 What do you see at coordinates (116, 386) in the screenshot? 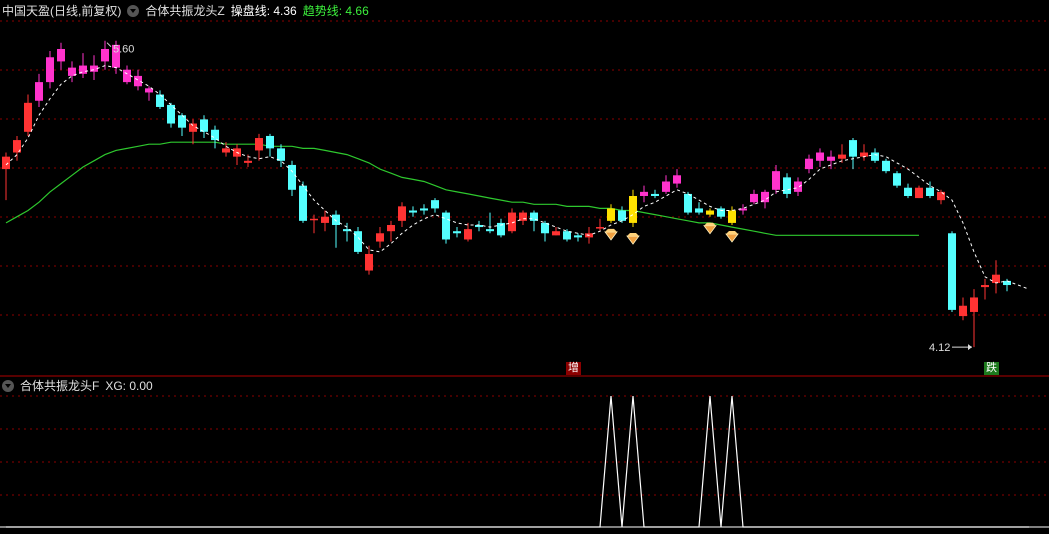
I see `xg-label: XG:` at bounding box center [116, 386].